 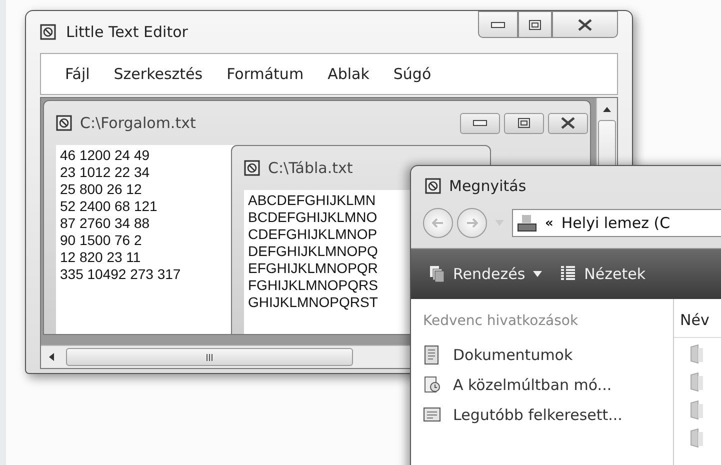 I want to click on back-arrow-icon, so click(x=438, y=223).